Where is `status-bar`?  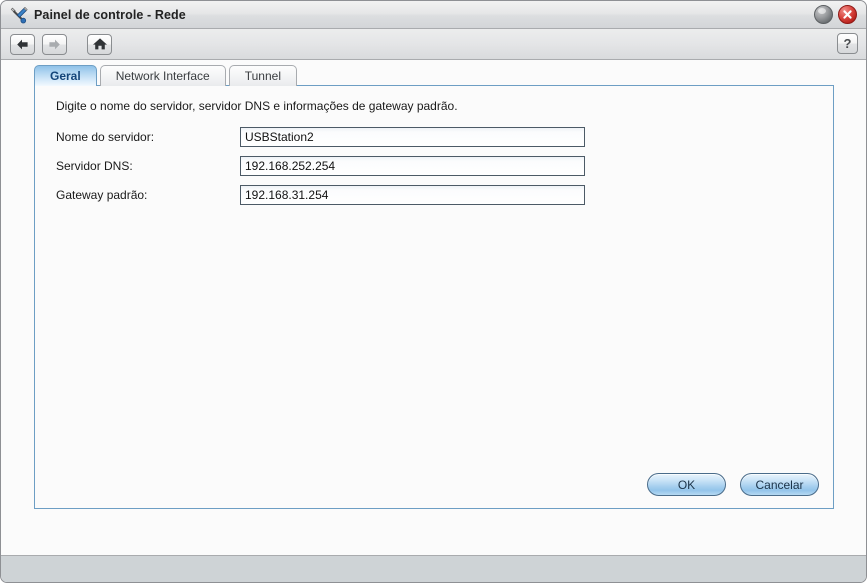
status-bar is located at coordinates (433, 568).